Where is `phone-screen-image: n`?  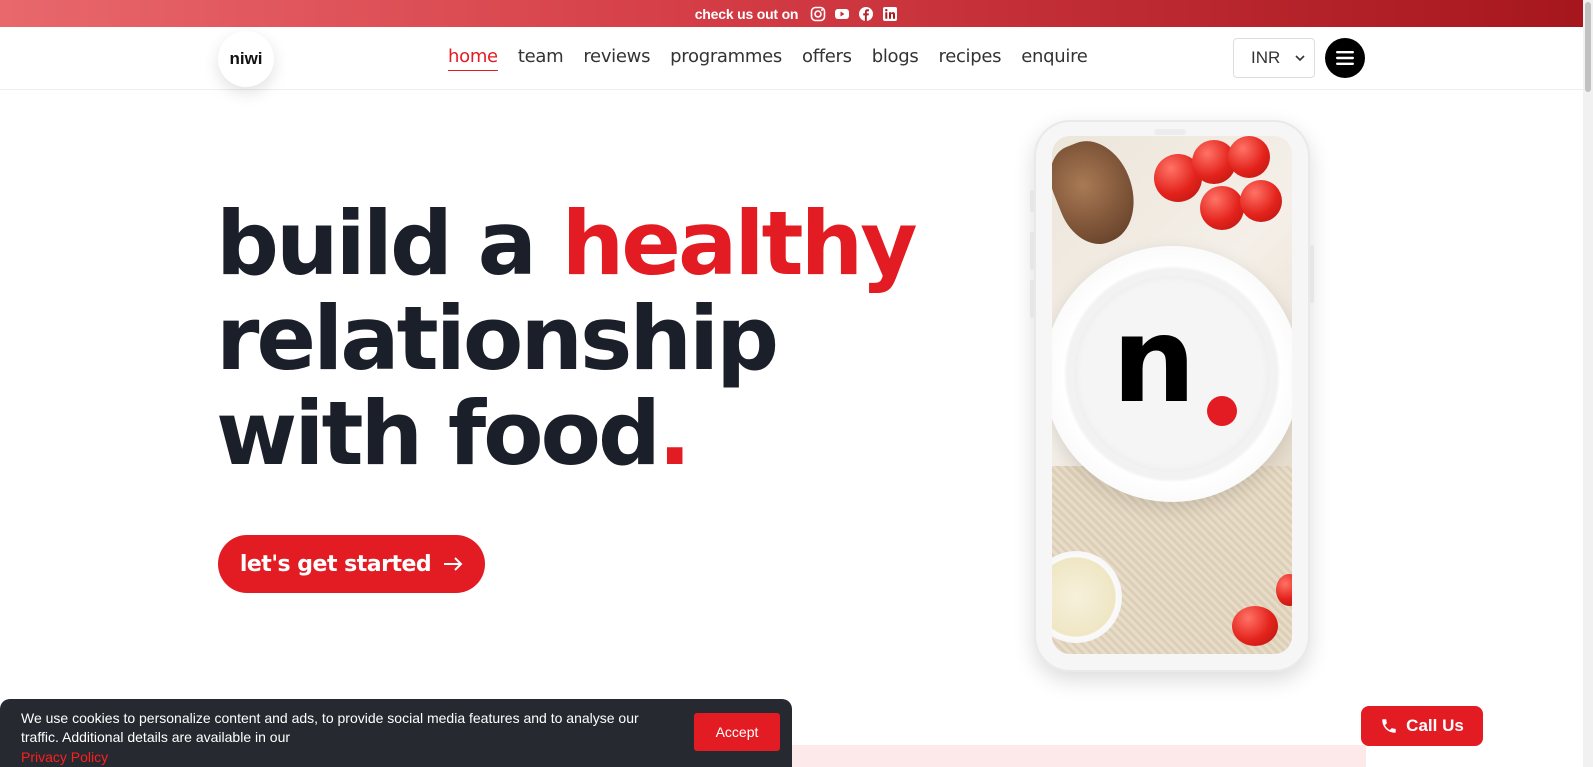 phone-screen-image: n is located at coordinates (1172, 395).